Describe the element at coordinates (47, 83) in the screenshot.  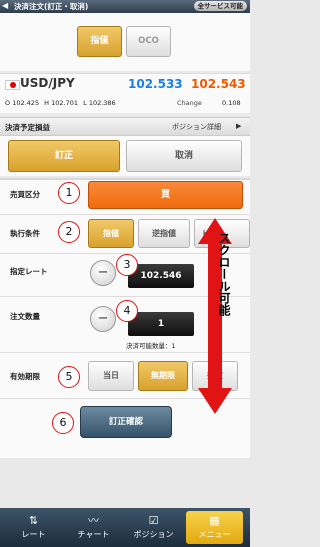
I see `currency-pair-name: USD/JPY` at that location.